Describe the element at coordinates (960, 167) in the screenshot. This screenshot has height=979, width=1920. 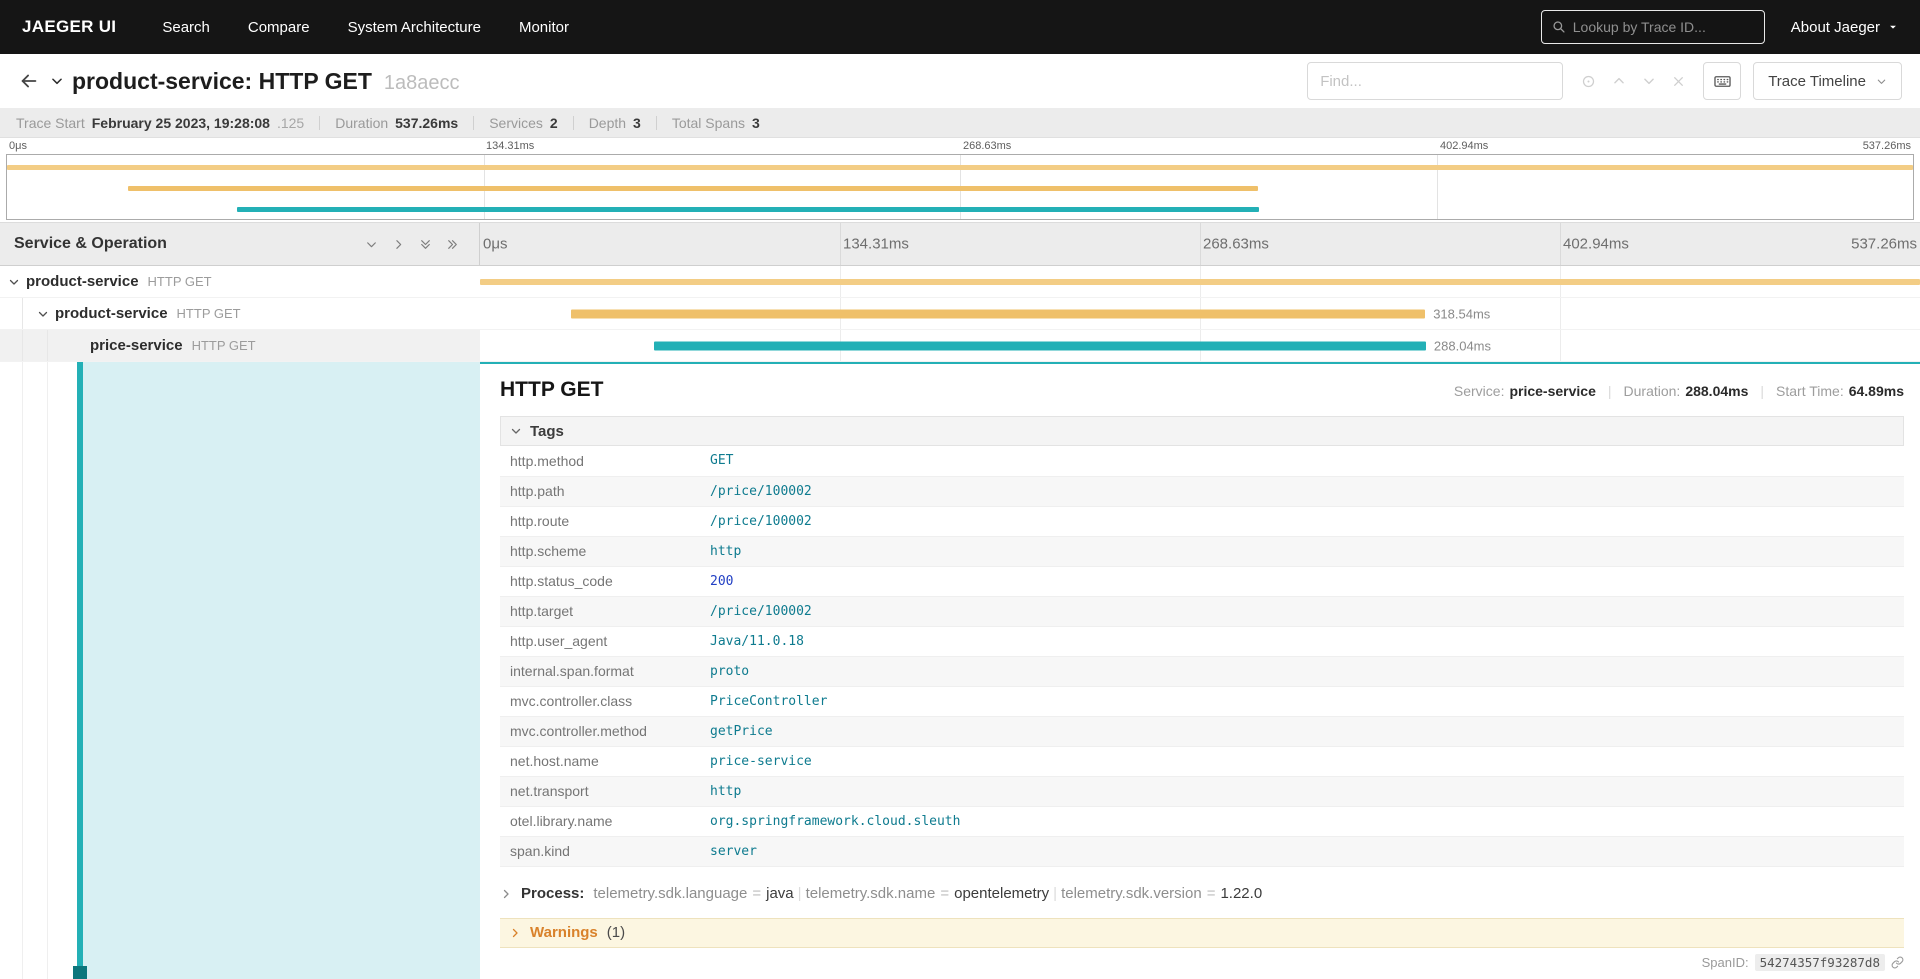
I see `minimap-span-bar` at that location.